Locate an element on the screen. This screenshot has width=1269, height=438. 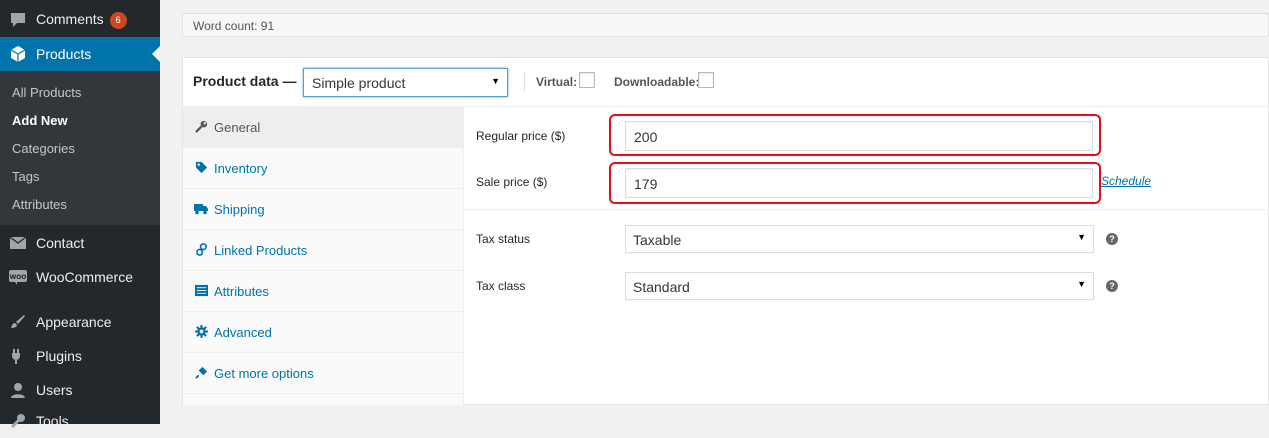
product-data-title: Product data — is located at coordinates (245, 81).